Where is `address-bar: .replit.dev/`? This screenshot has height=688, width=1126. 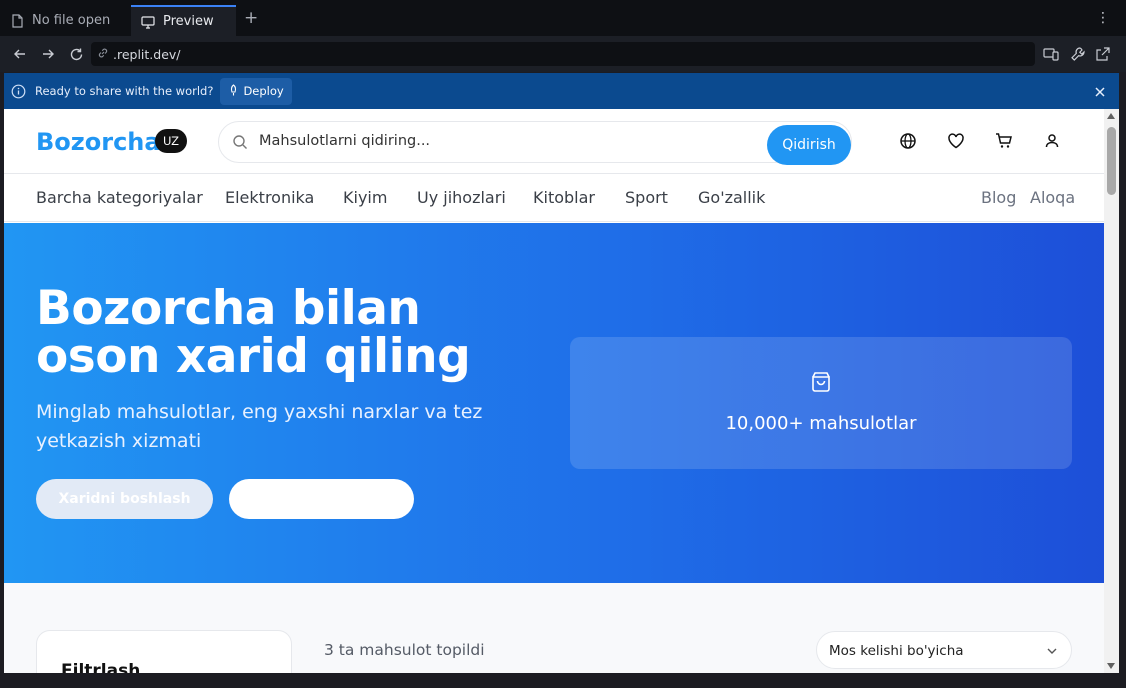
address-bar: .replit.dev/ is located at coordinates (563, 54).